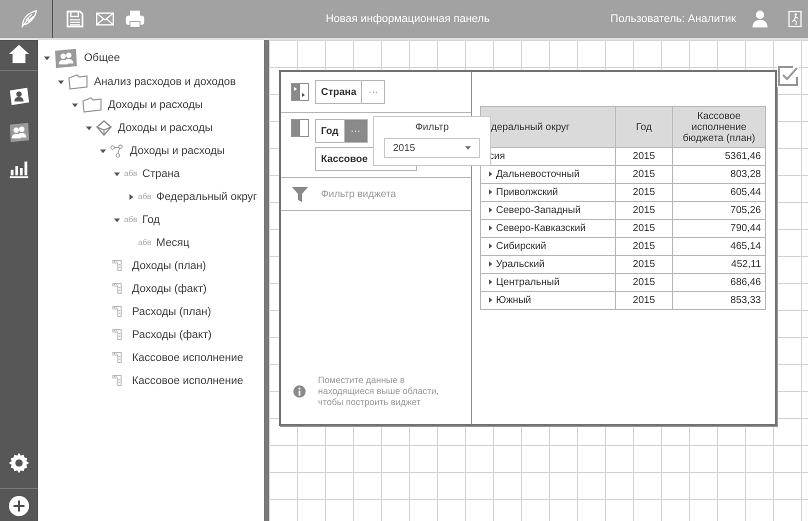  Describe the element at coordinates (719, 265) in the screenshot. I see `table-cell: 452,11` at that location.